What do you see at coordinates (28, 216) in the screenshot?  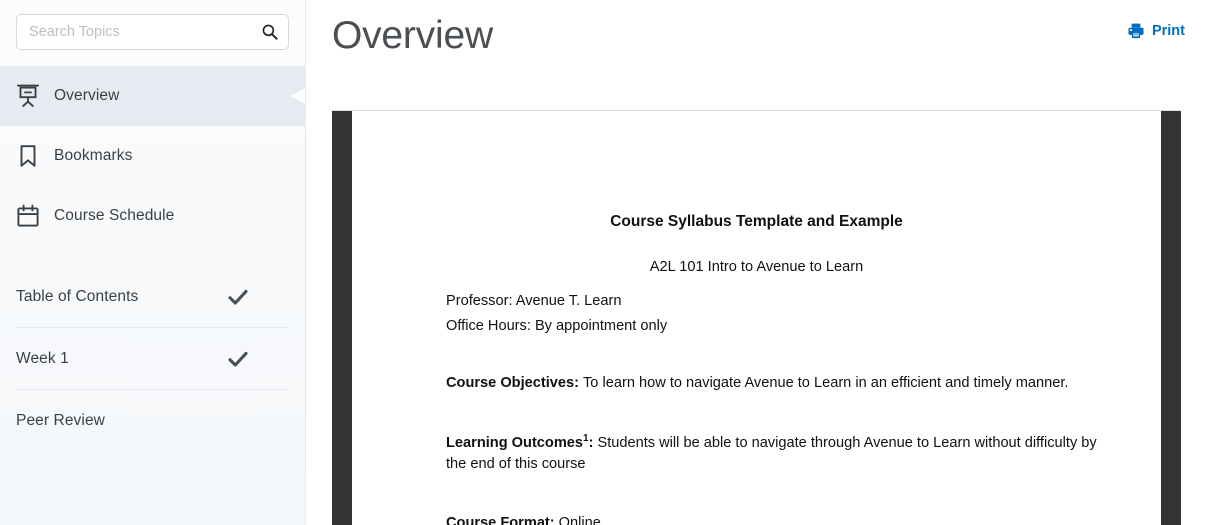 I see `calendar-icon` at bounding box center [28, 216].